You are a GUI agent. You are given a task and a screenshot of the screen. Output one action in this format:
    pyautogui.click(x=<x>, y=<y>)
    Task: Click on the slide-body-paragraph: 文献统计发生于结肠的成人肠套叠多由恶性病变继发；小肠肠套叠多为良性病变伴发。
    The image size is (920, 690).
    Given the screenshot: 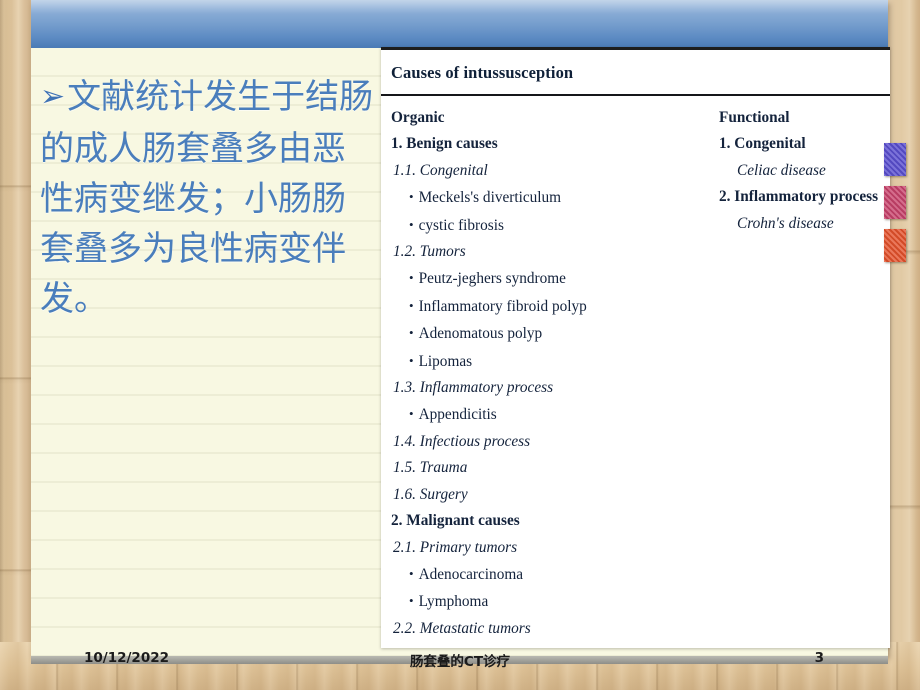 What is the action you would take?
    pyautogui.click(x=207, y=198)
    